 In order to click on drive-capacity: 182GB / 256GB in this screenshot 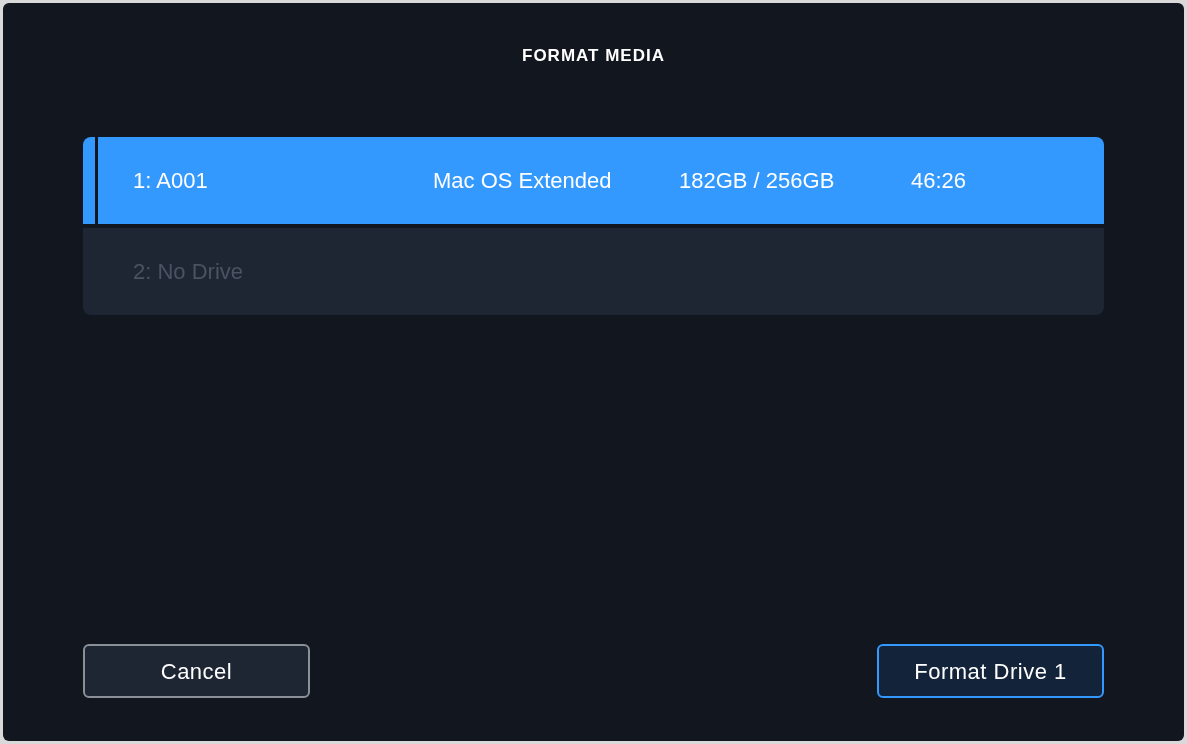, I will do `click(757, 180)`.